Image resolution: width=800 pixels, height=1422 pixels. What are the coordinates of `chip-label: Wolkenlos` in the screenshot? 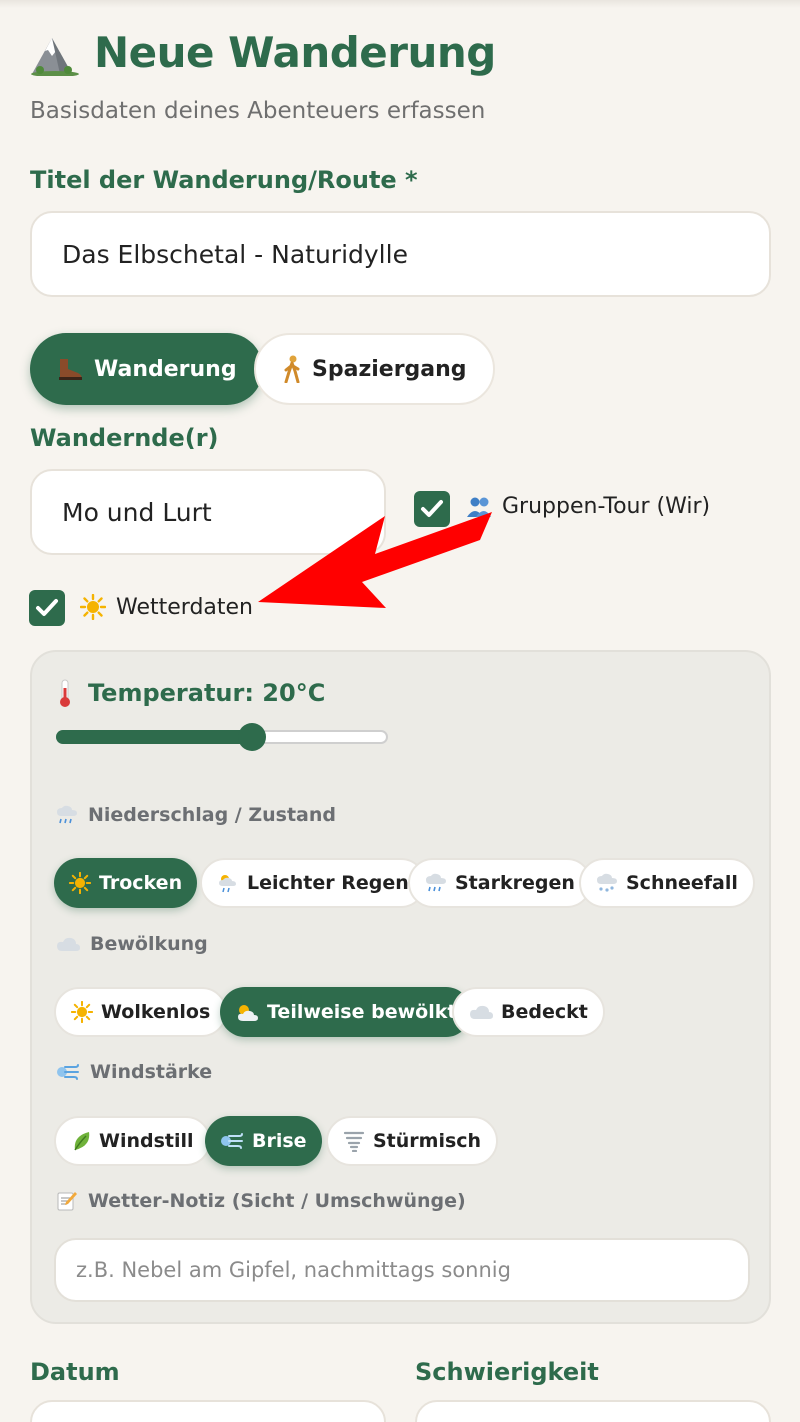 It's located at (156, 1012).